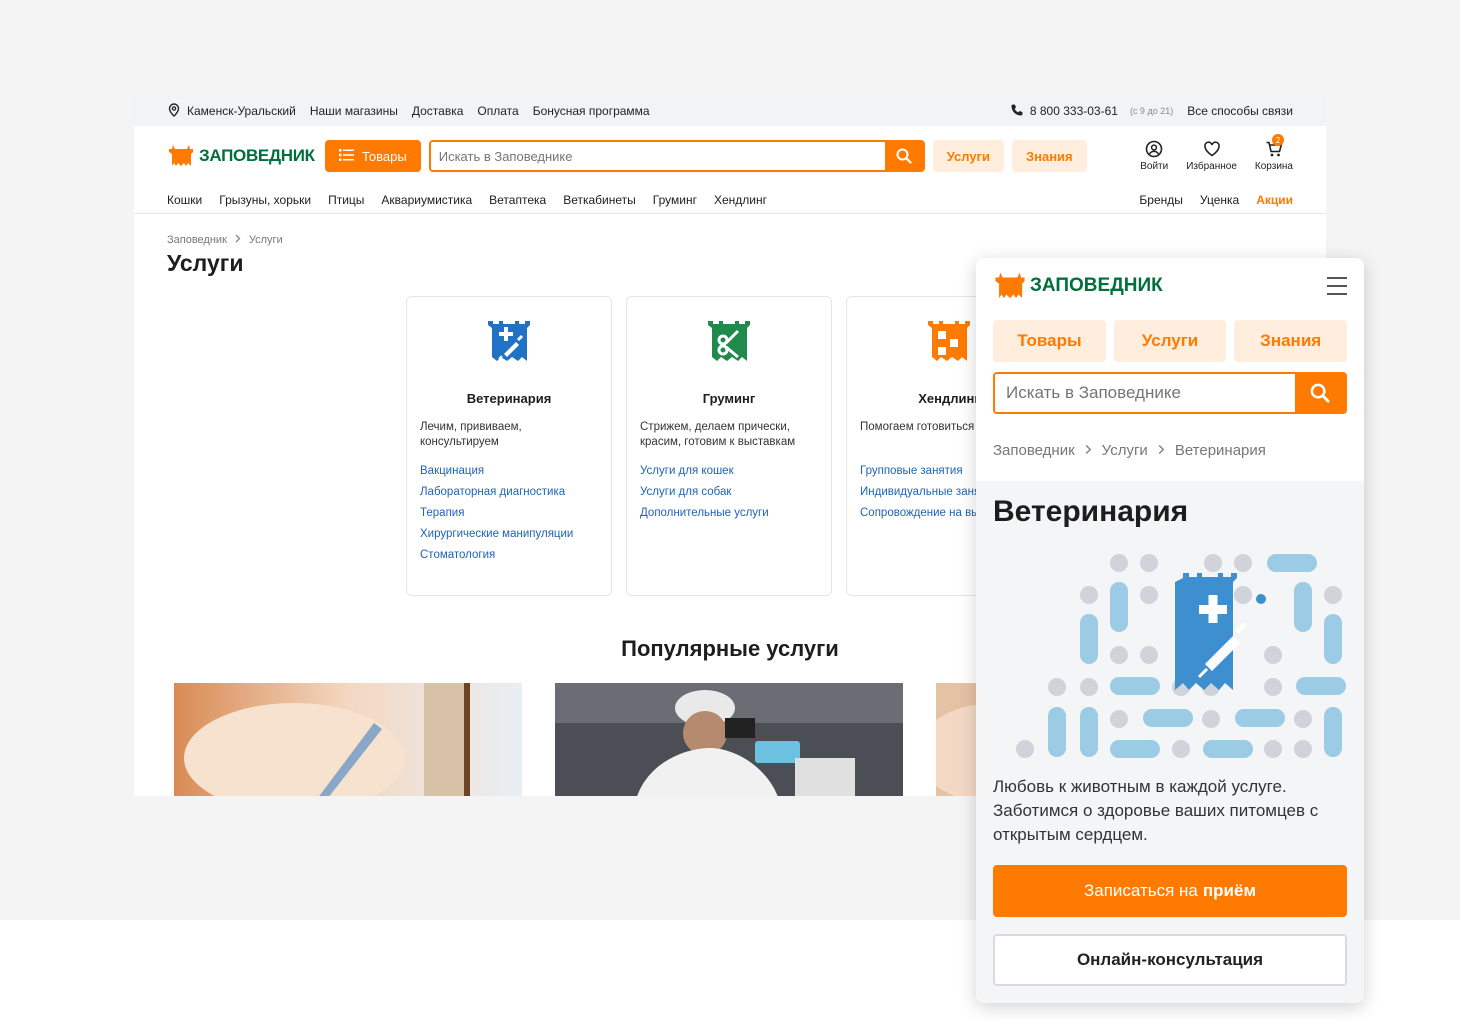 The height and width of the screenshot is (1020, 1460). Describe the element at coordinates (1145, 393) in the screenshot. I see `mobile-search-input` at that location.